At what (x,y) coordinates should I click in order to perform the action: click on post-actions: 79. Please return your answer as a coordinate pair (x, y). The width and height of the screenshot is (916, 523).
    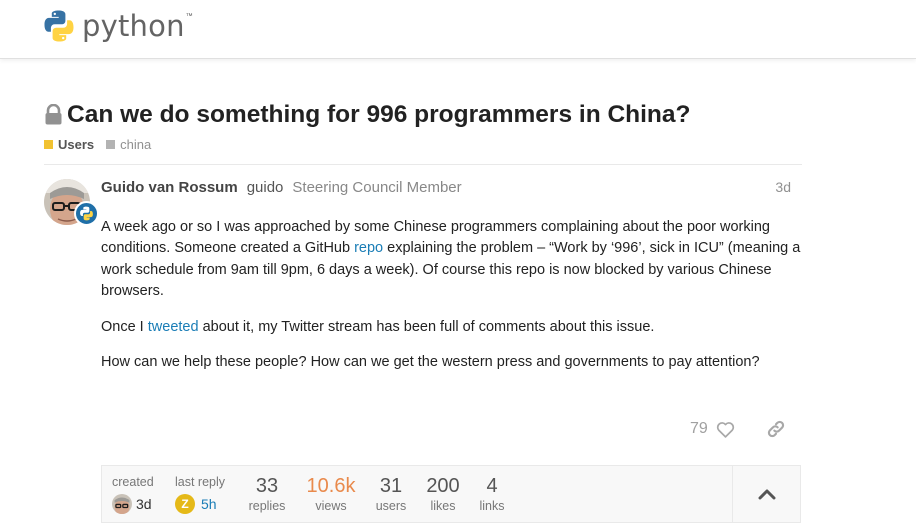
    Looking at the image, I should click on (740, 429).